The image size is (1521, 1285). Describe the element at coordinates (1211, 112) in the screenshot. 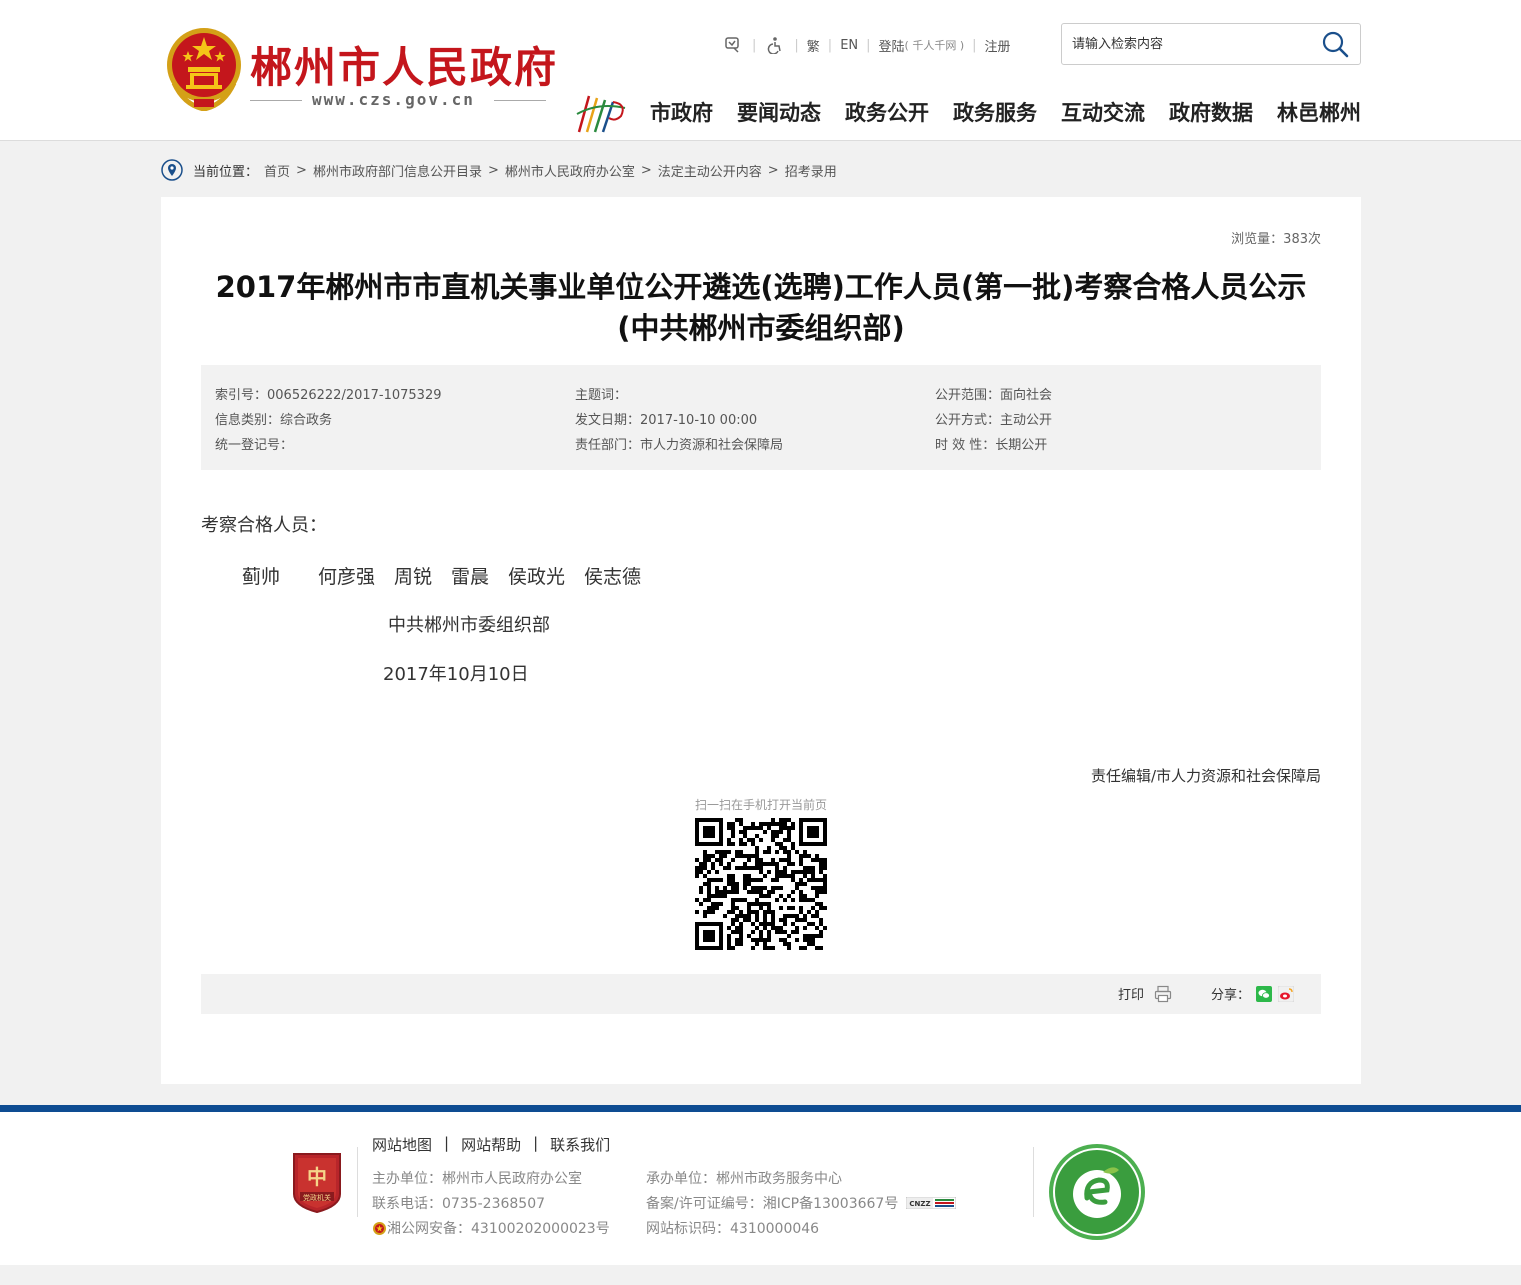

I see `nav-item-data: 政府数据` at that location.